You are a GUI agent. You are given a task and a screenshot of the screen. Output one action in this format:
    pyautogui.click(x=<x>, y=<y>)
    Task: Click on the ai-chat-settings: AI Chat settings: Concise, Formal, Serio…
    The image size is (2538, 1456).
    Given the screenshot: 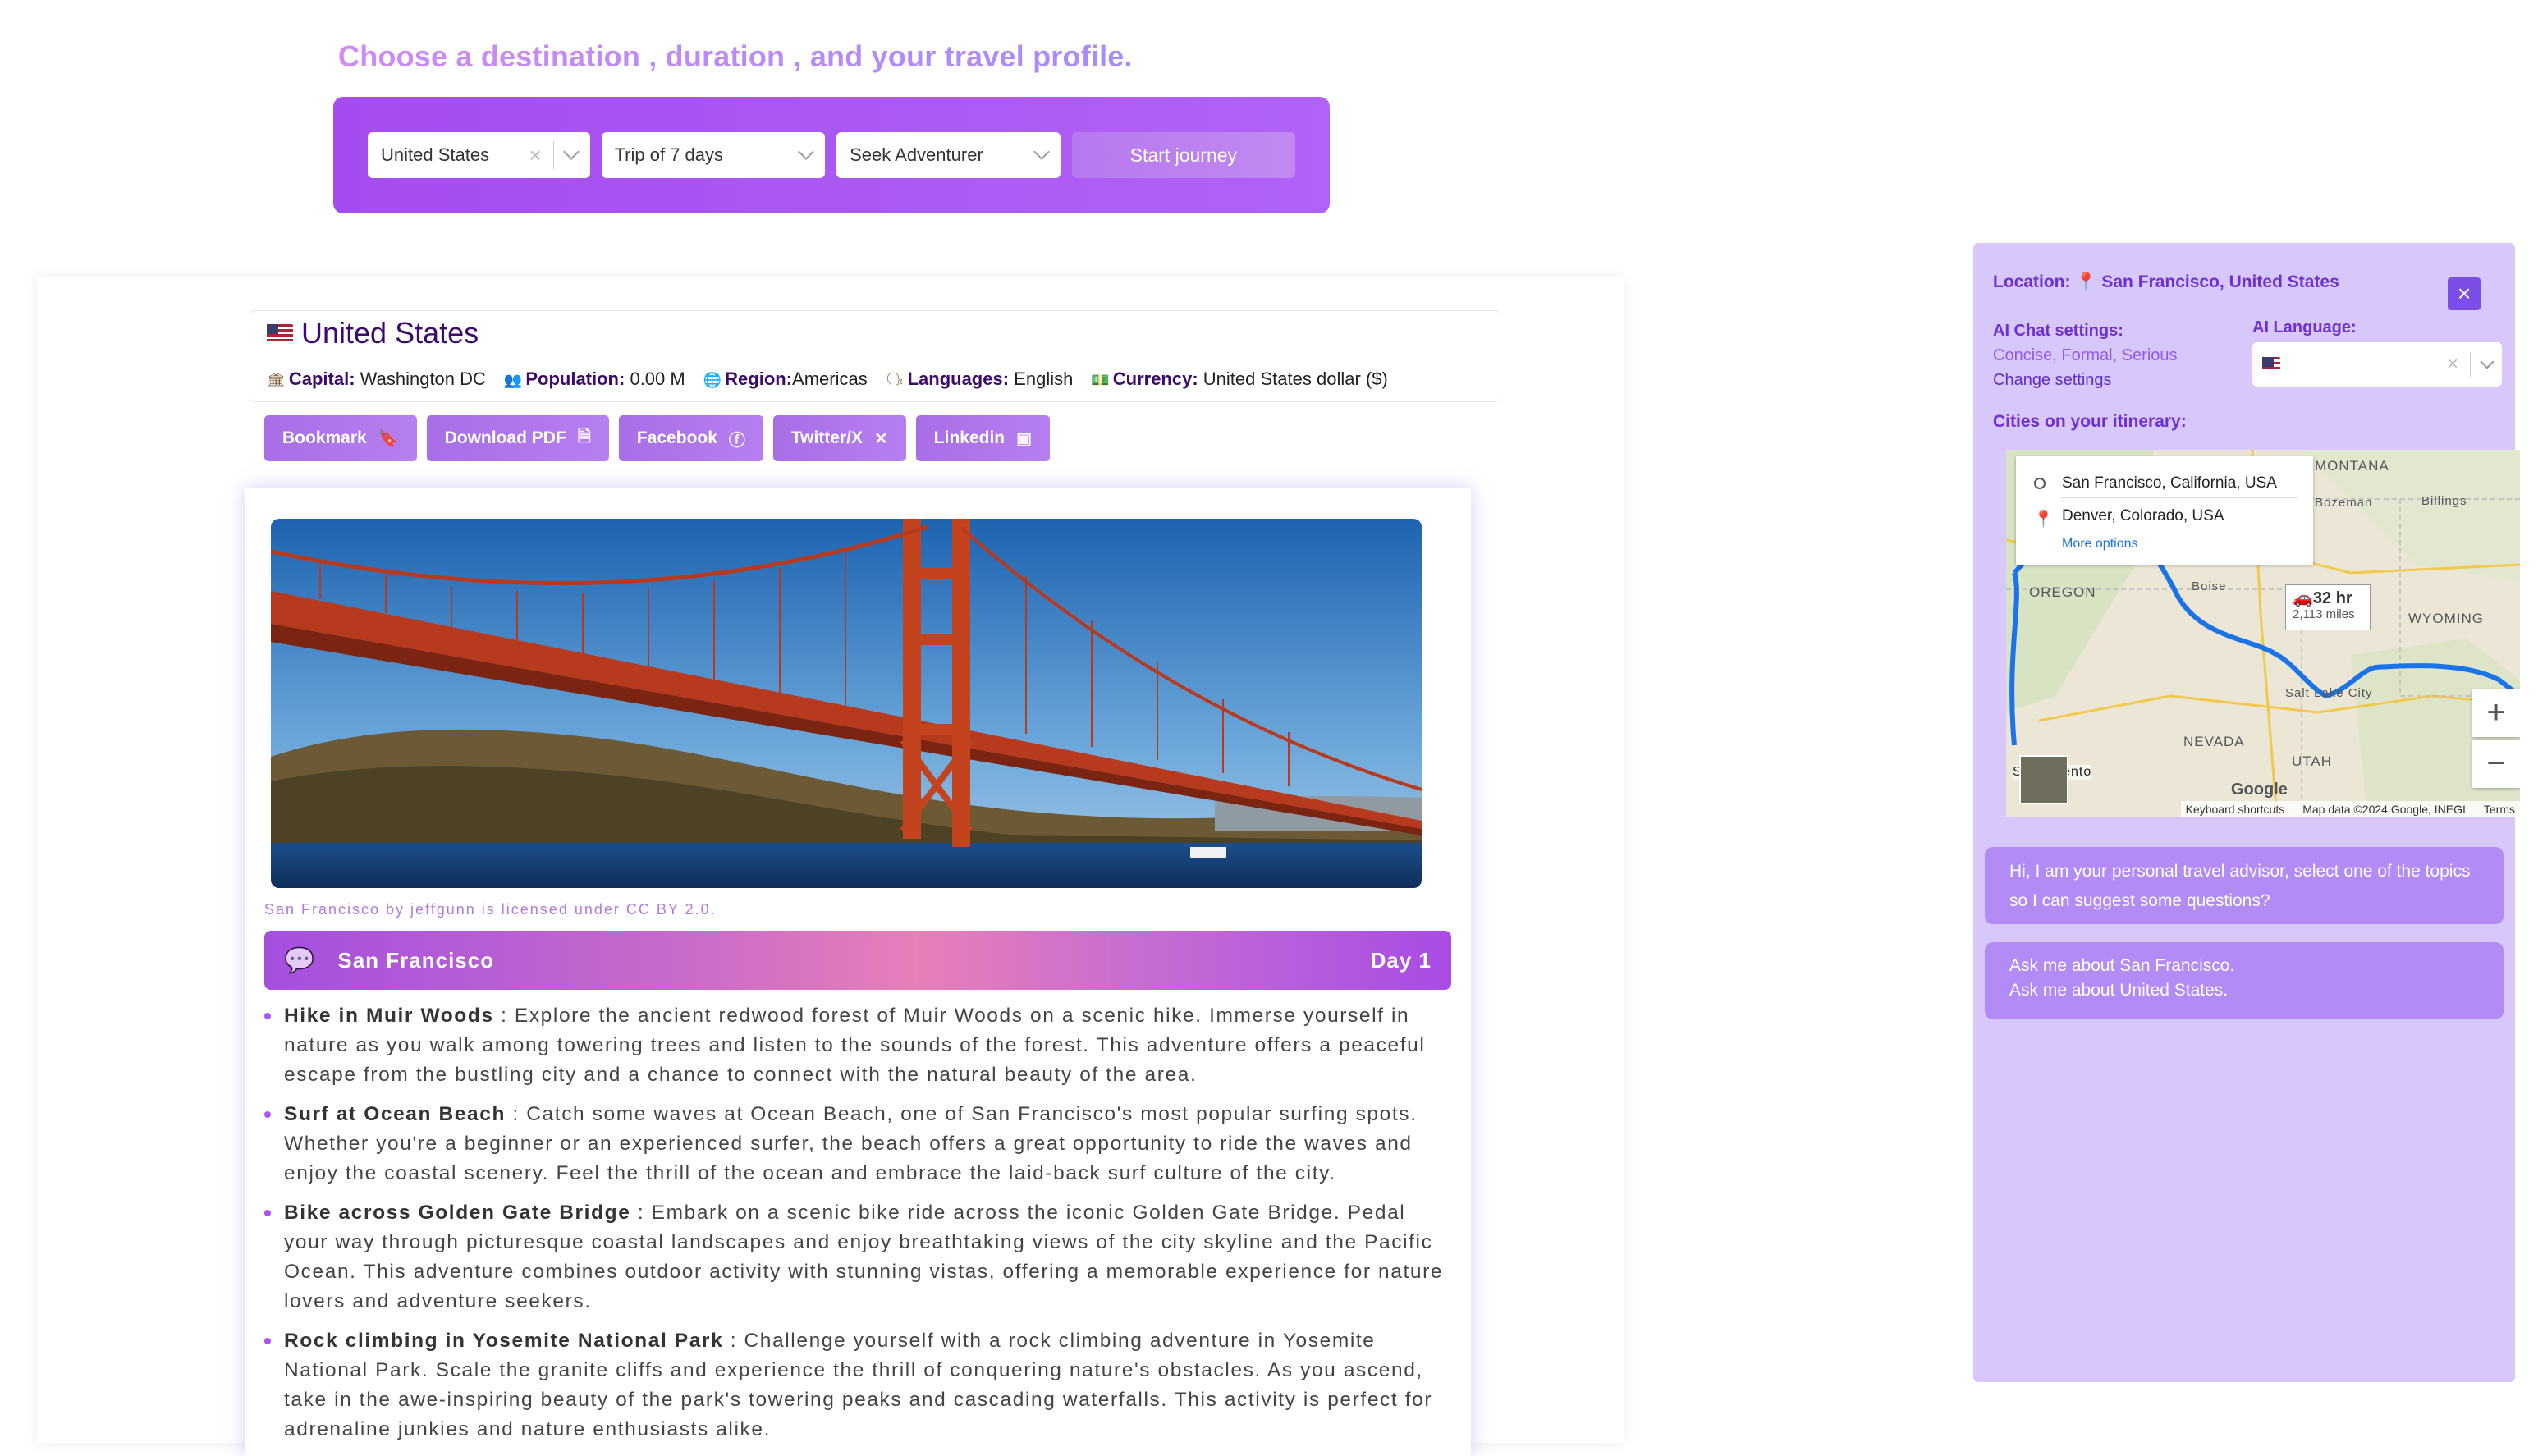 What is the action you would take?
    pyautogui.click(x=2085, y=355)
    